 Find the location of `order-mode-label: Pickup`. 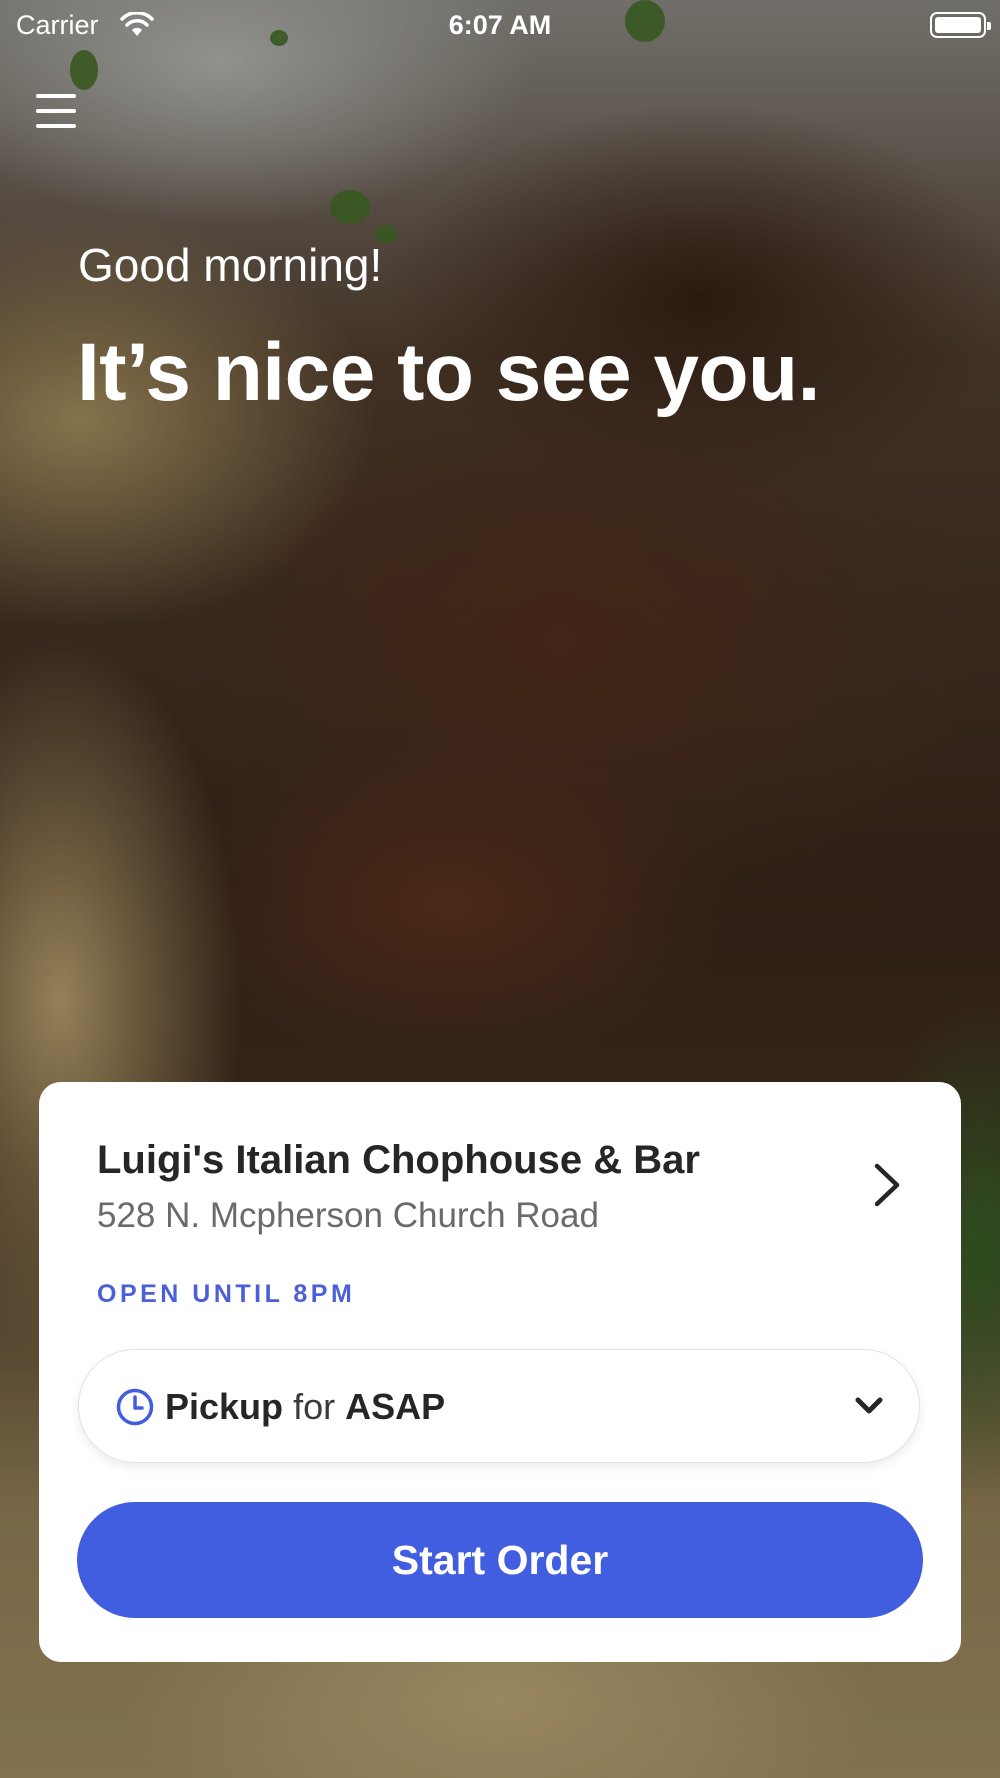

order-mode-label: Pickup is located at coordinates (224, 1406).